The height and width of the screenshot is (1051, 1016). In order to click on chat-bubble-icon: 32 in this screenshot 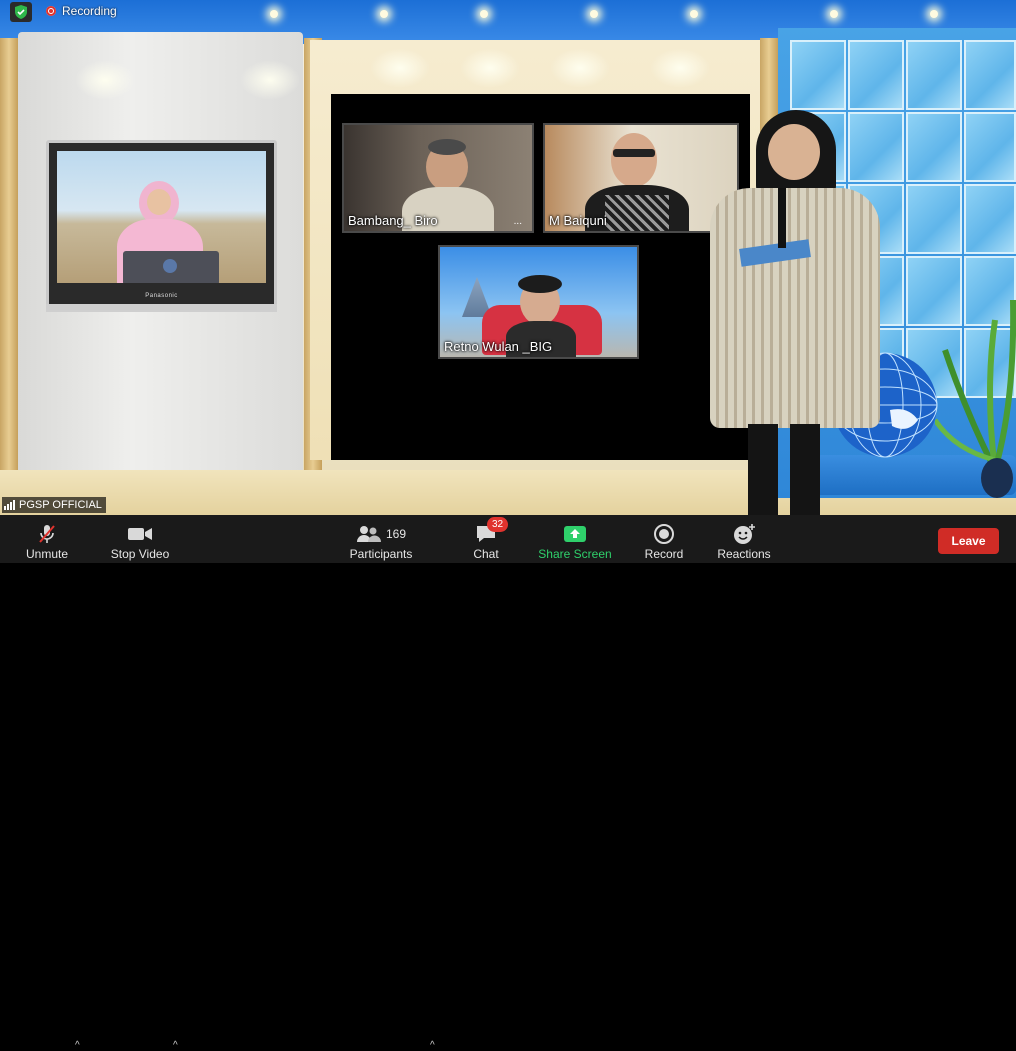, I will do `click(492, 532)`.